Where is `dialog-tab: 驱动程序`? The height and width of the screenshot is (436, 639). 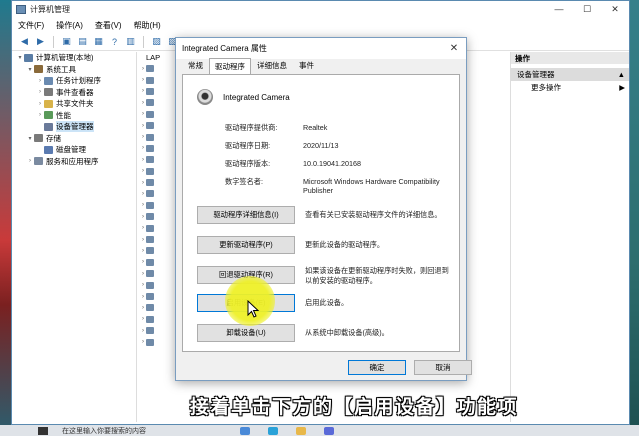 dialog-tab: 驱动程序 is located at coordinates (230, 66).